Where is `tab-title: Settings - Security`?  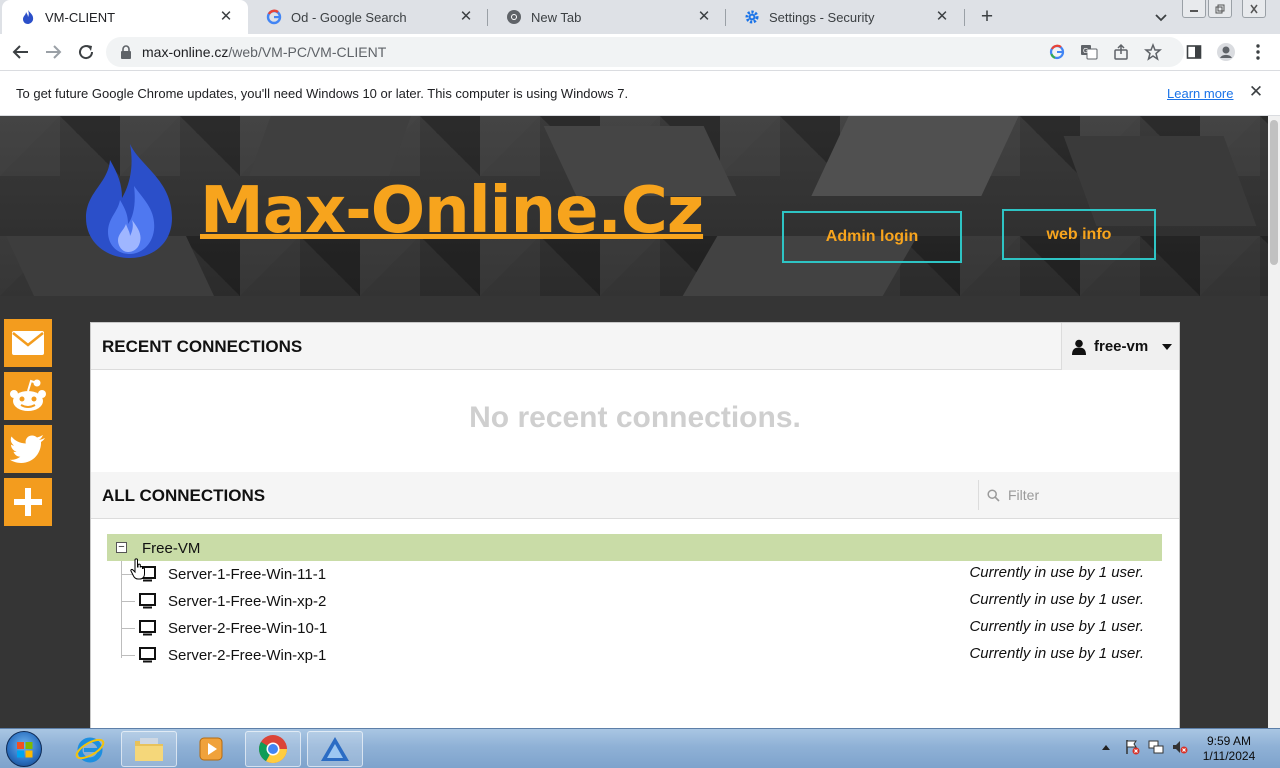 tab-title: Settings - Security is located at coordinates (822, 17).